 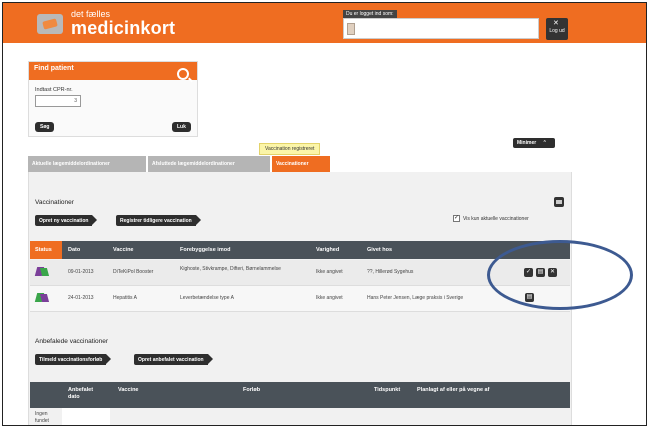 I want to click on col-planned-by: Planlagt af eller på vegne af, so click(x=453, y=390).